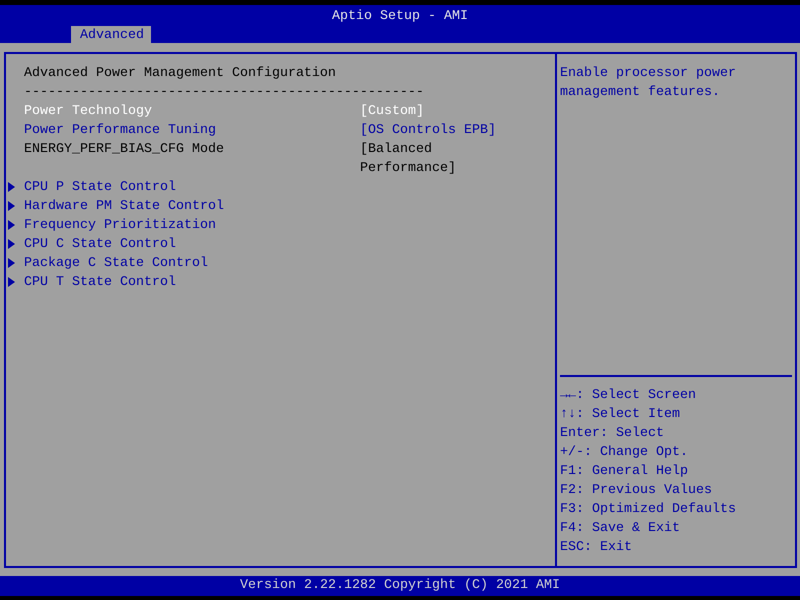  Describe the element at coordinates (192, 130) in the screenshot. I see `setting-label: Power Performance Tuning` at that location.